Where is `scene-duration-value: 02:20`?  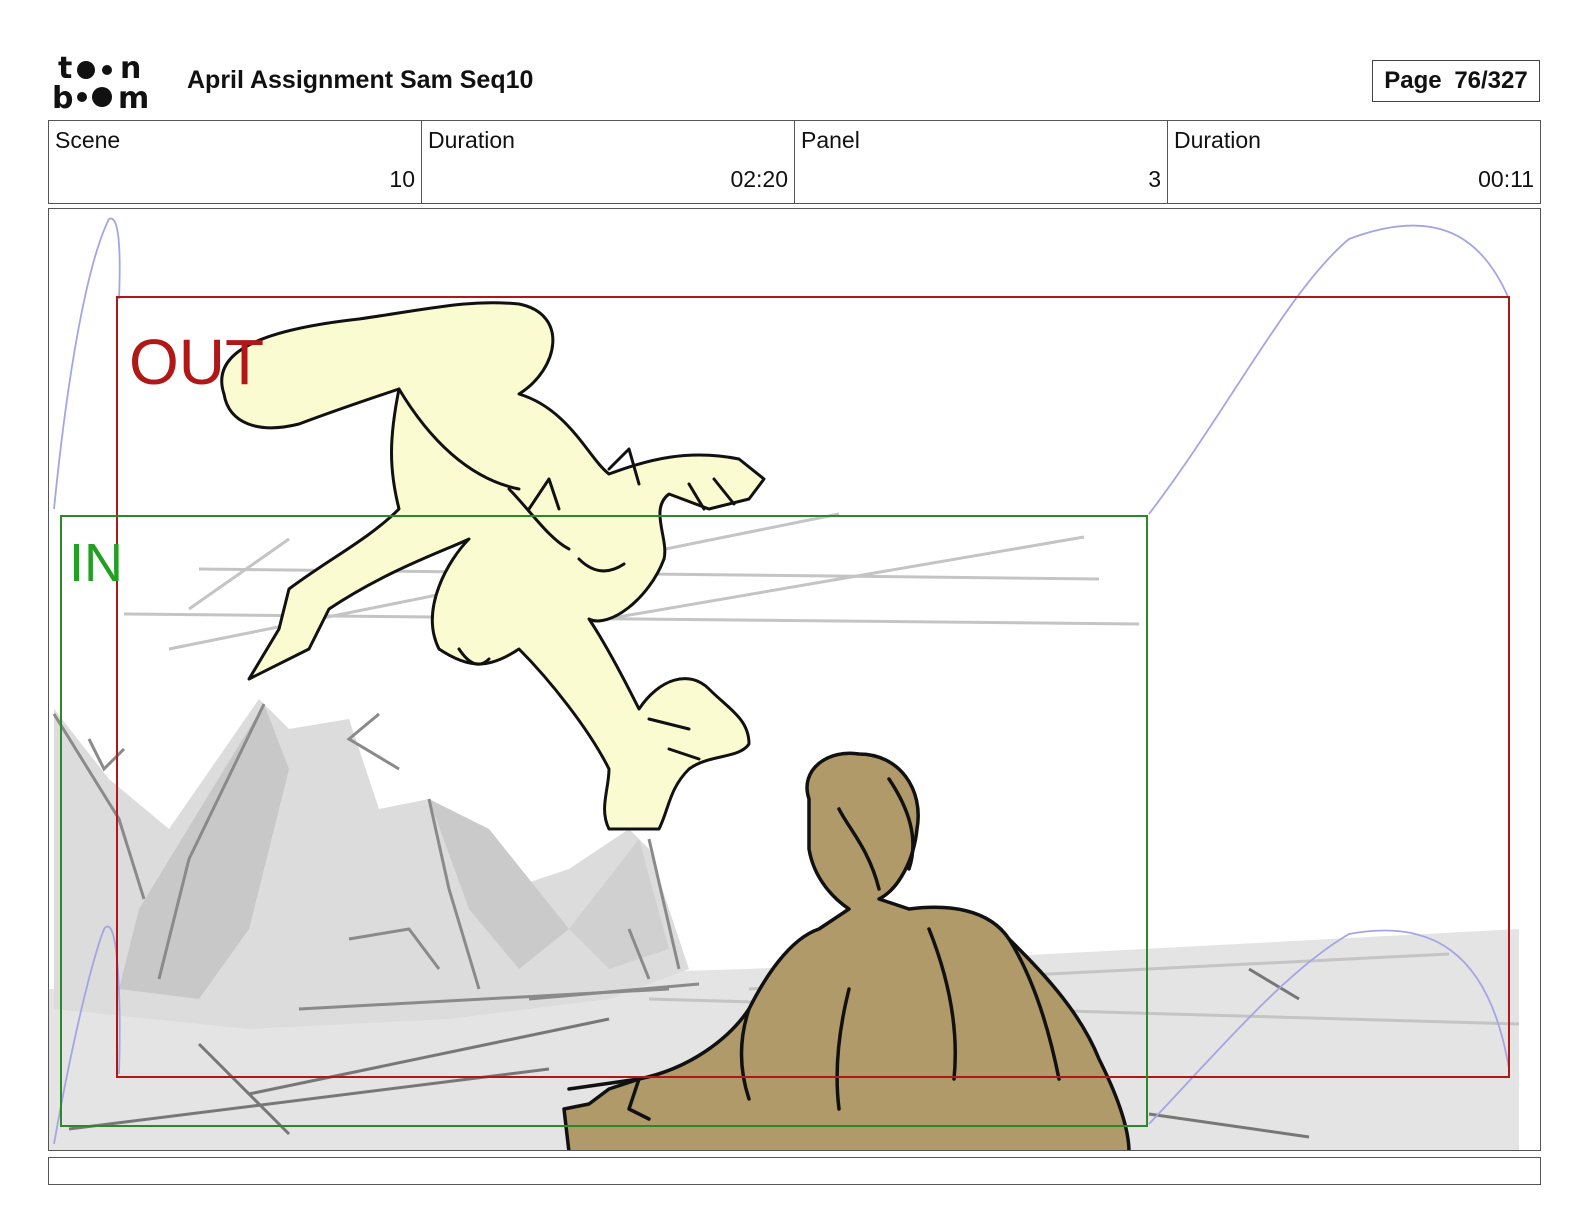 scene-duration-value: 02:20 is located at coordinates (759, 179).